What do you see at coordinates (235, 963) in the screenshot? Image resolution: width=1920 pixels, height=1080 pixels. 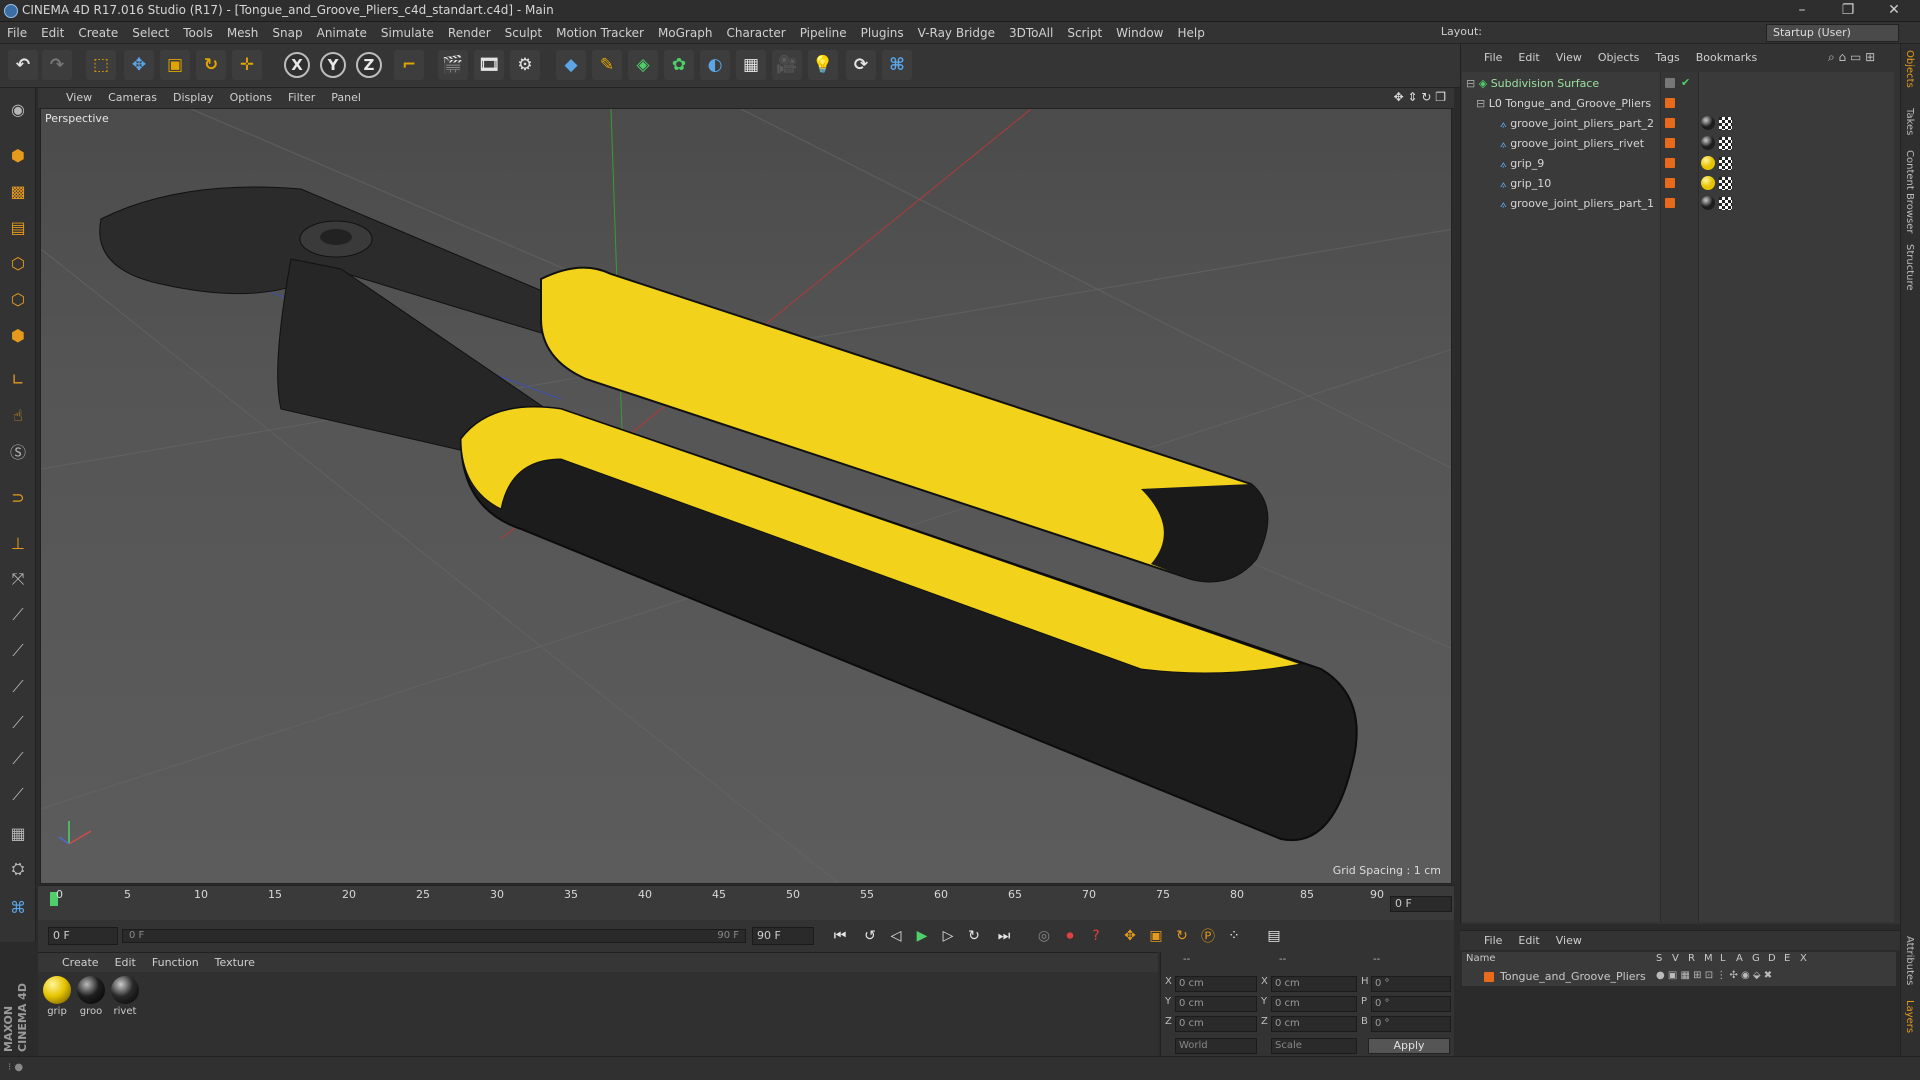 I see `material-menu-texture: Texture` at bounding box center [235, 963].